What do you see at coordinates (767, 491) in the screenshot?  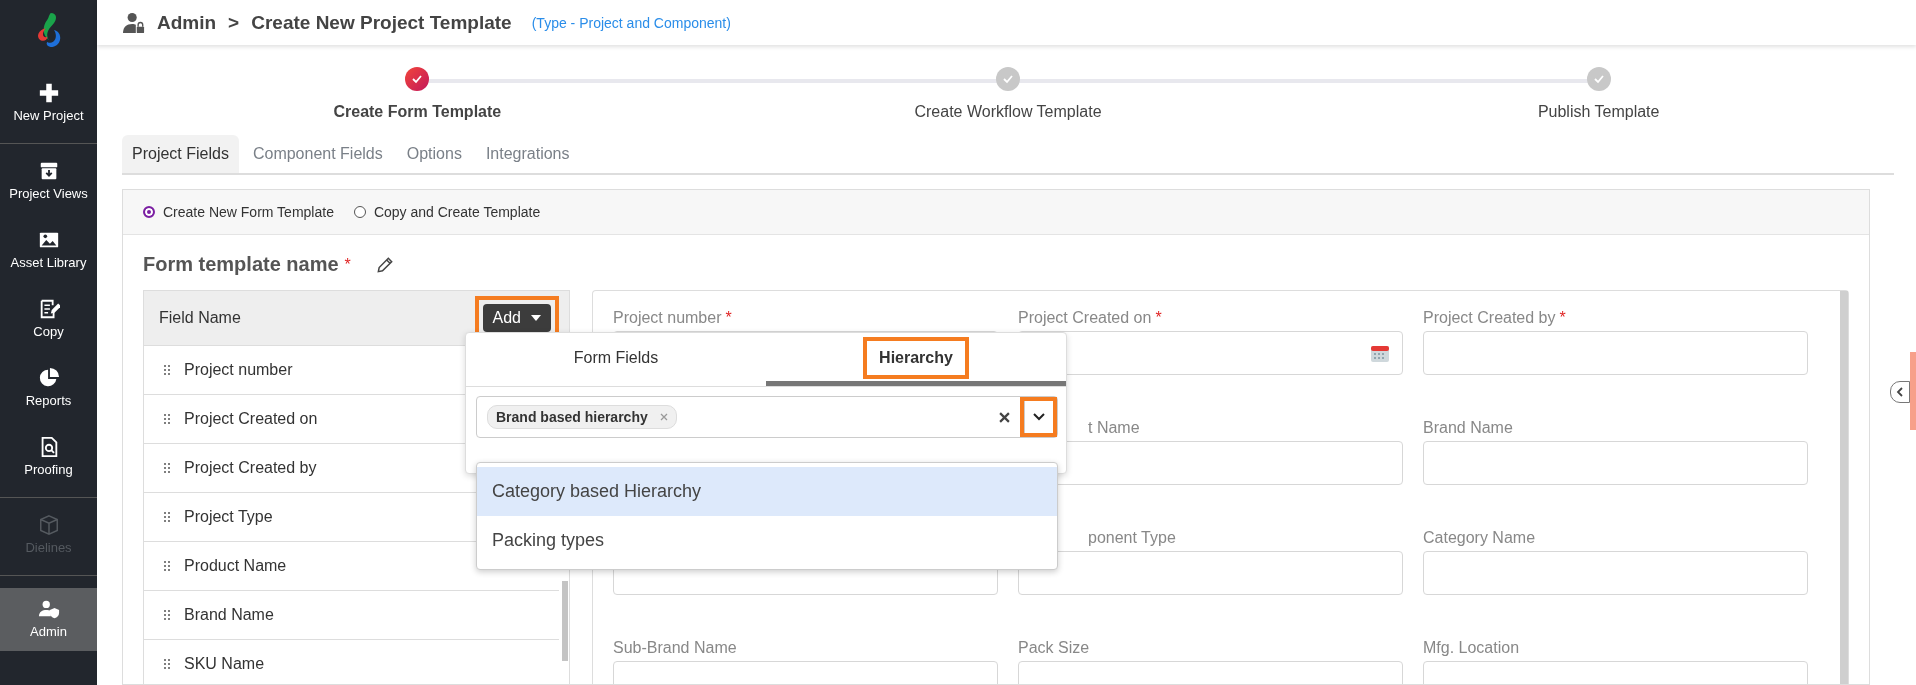 I see `dropdown-option: Category based Hierarchy` at bounding box center [767, 491].